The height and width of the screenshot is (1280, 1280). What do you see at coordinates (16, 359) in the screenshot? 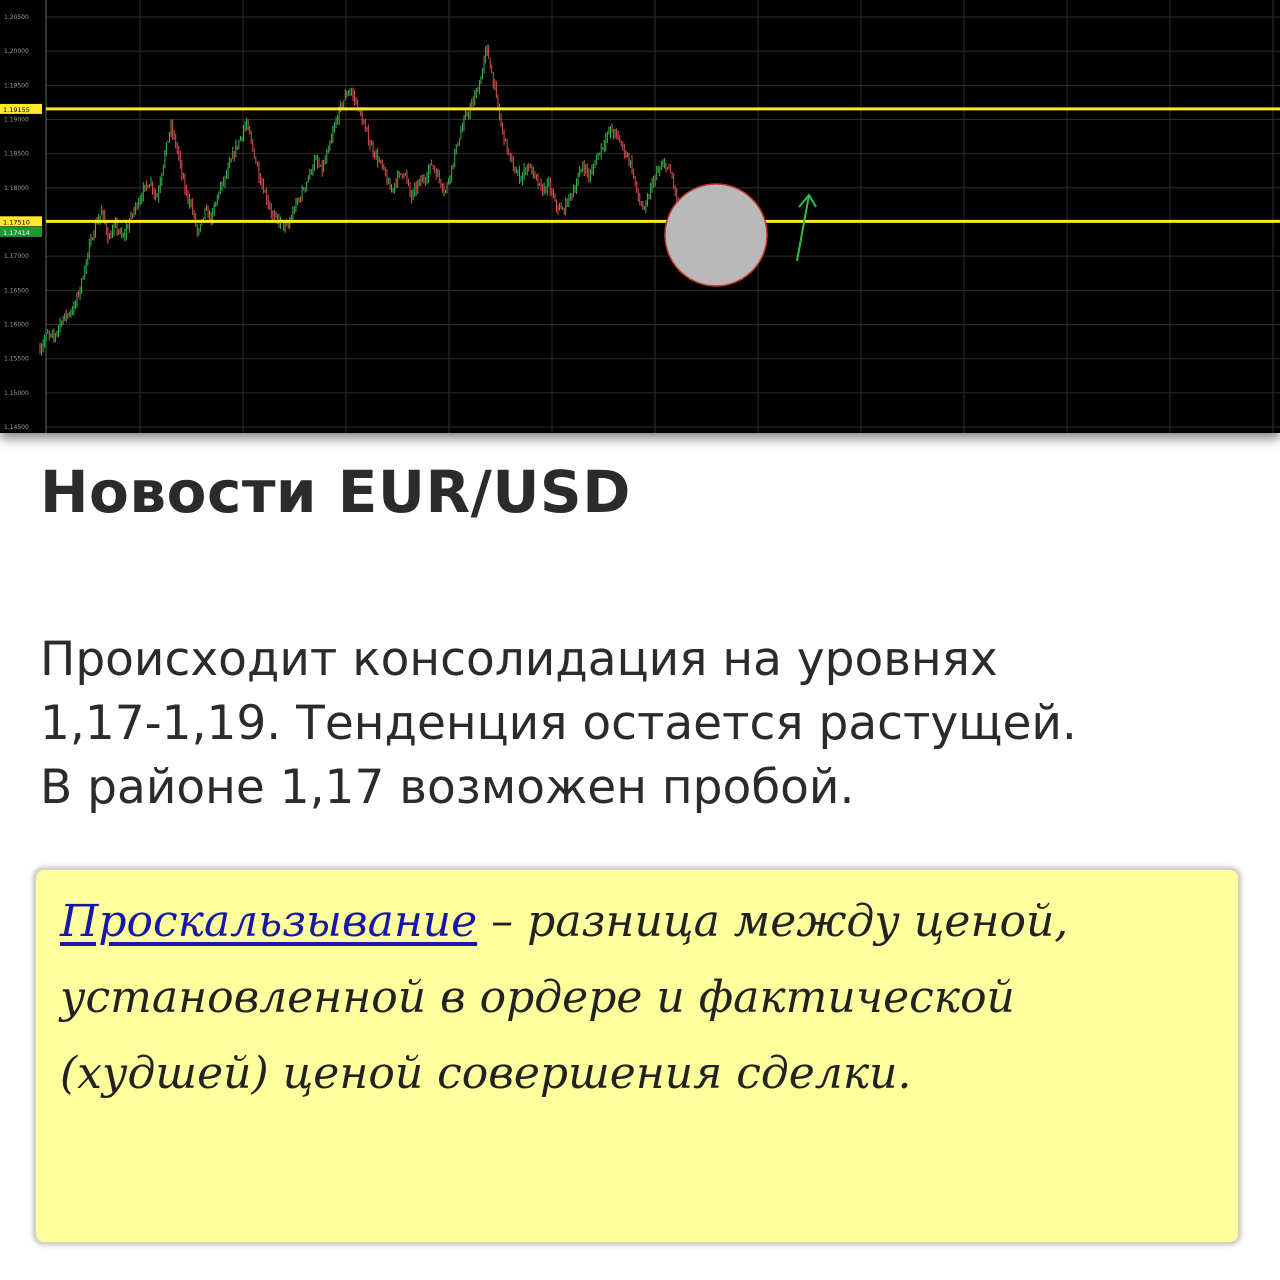
I see `price-tick-label: 1.15500` at bounding box center [16, 359].